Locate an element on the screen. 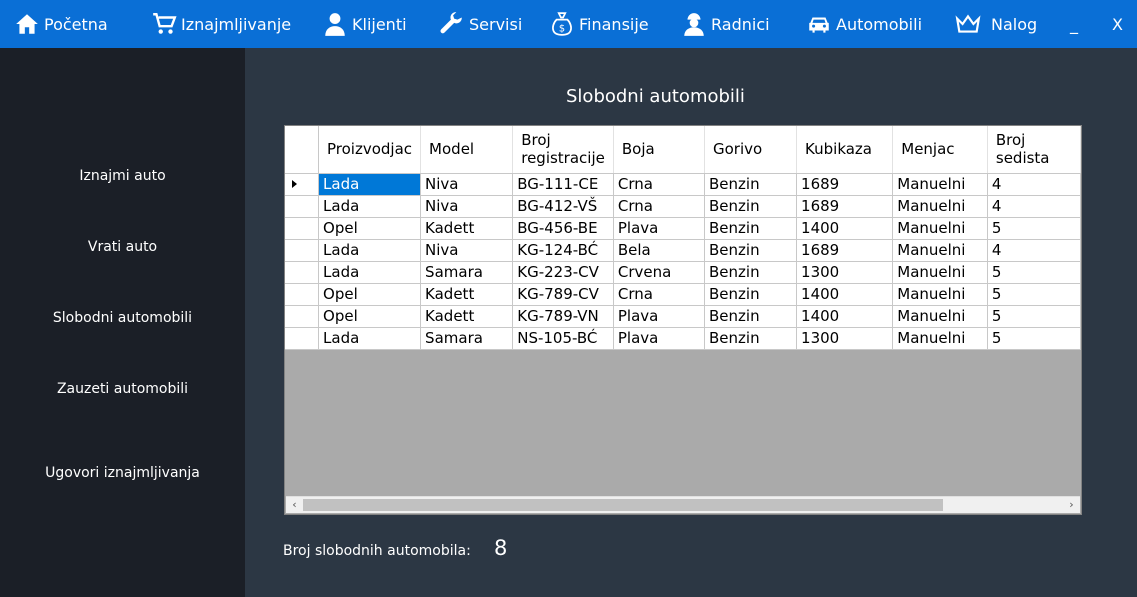 This screenshot has width=1137, height=597. table-cell: Plava is located at coordinates (659, 228).